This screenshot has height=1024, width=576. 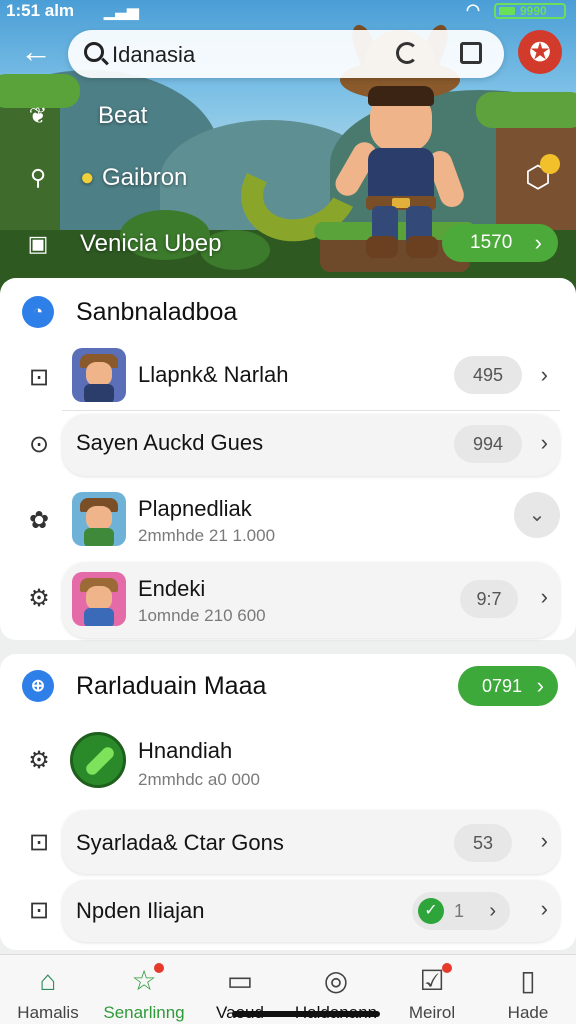 What do you see at coordinates (431, 911) in the screenshot?
I see `checkmark-icon: ✓` at bounding box center [431, 911].